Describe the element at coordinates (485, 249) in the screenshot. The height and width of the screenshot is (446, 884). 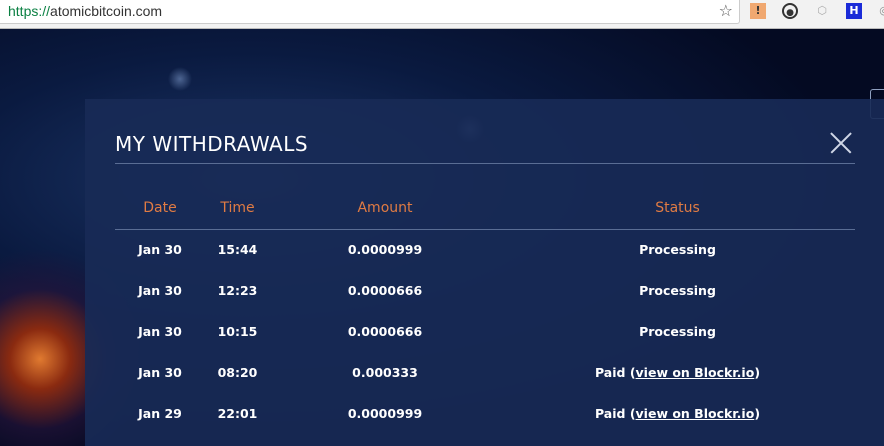
I see `table-row: Jan 30 15:44 0.0000999 Processing` at that location.